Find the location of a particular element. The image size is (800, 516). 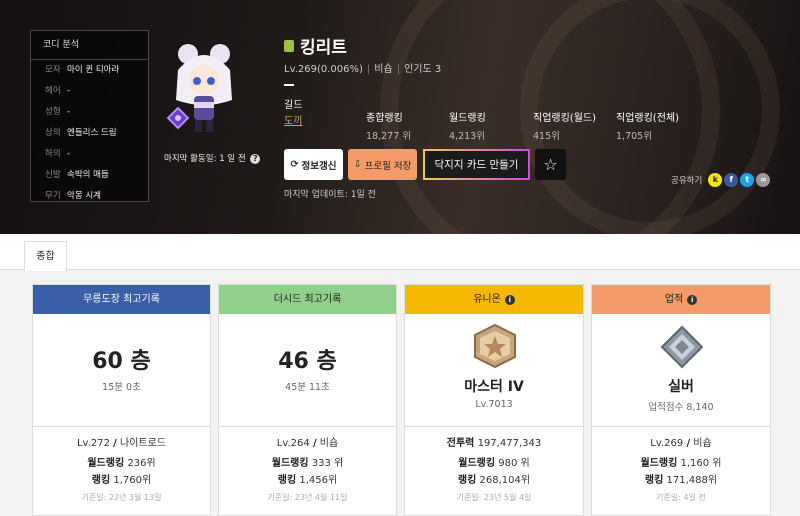

card-header: 유니온 i is located at coordinates (494, 299).